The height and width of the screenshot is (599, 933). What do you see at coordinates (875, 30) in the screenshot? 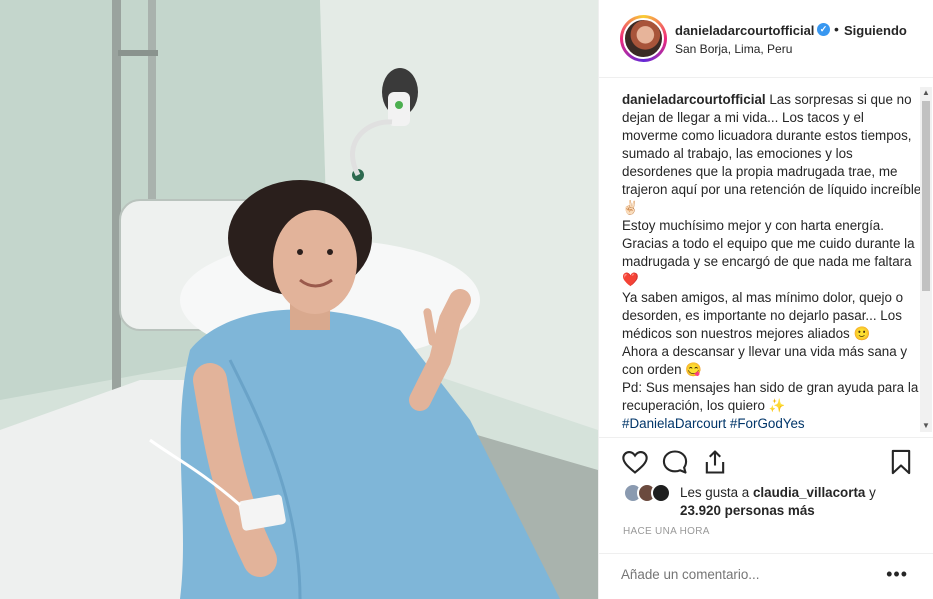
I see `following-button: Siguiendo` at bounding box center [875, 30].